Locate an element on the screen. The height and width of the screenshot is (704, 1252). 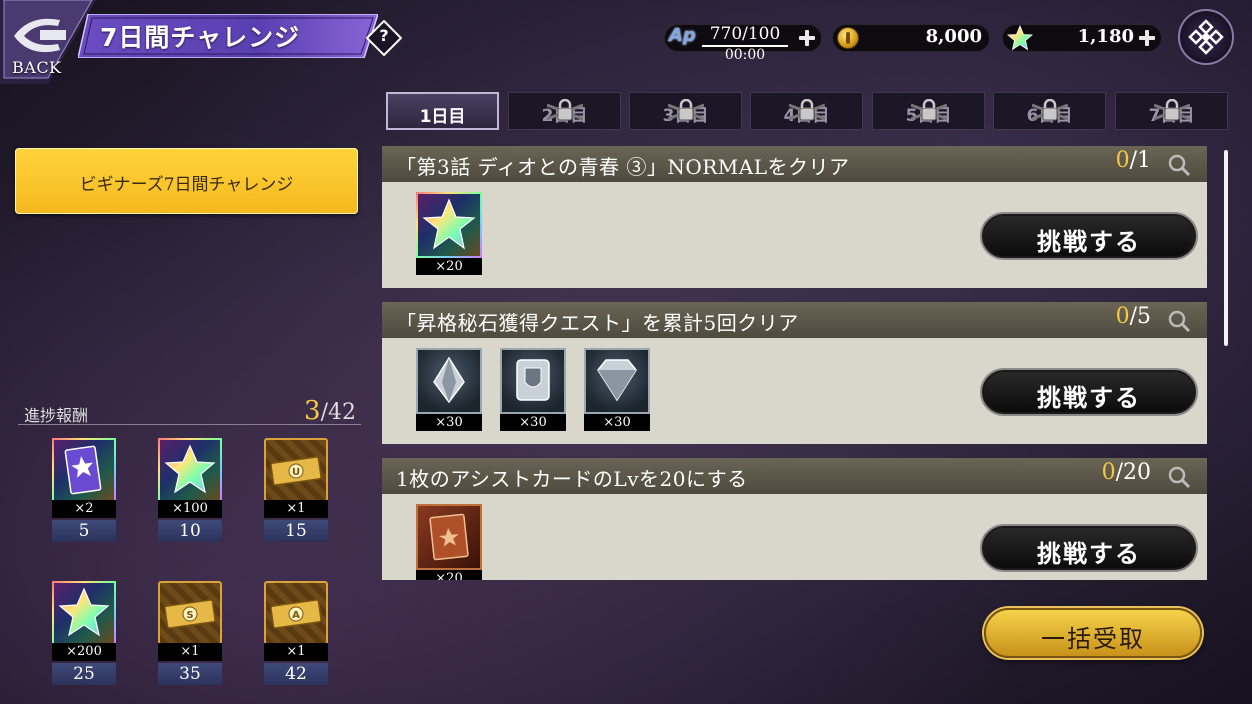
s-ticket-icon: S is located at coordinates (190, 613).